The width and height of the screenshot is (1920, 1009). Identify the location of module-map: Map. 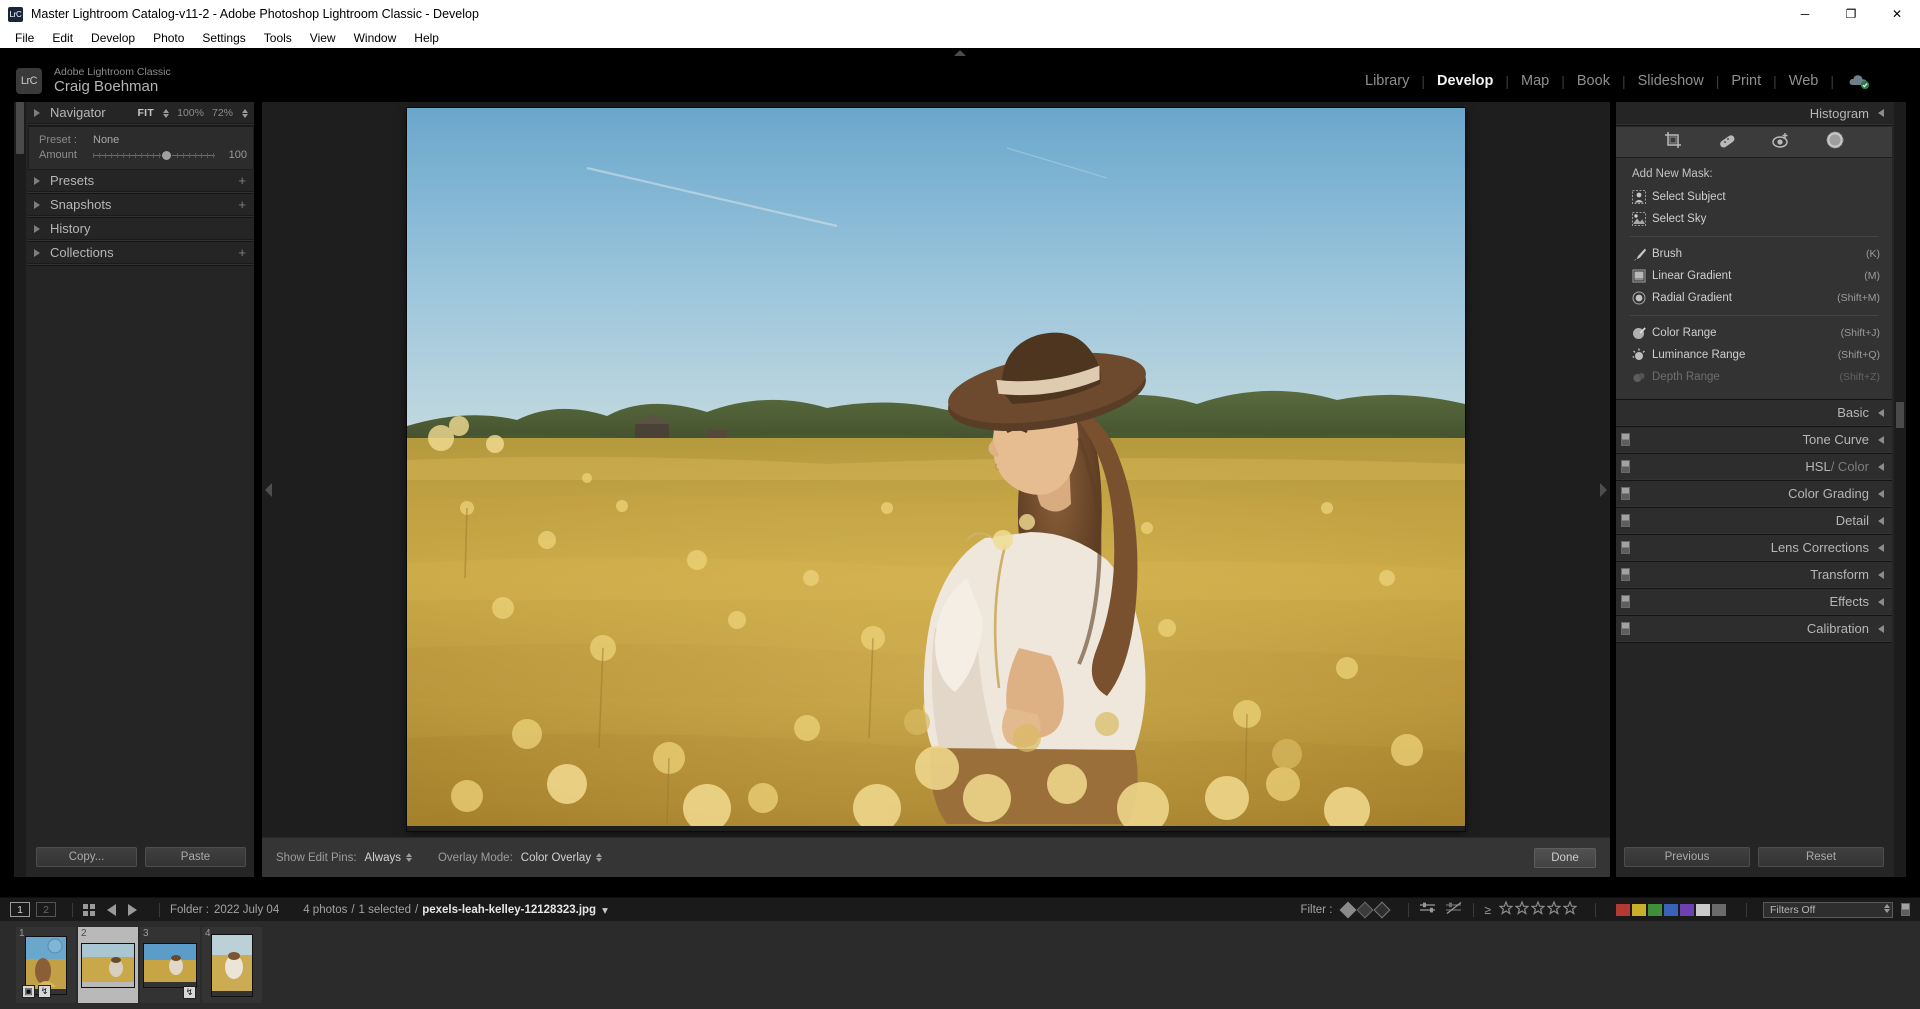
(1535, 81).